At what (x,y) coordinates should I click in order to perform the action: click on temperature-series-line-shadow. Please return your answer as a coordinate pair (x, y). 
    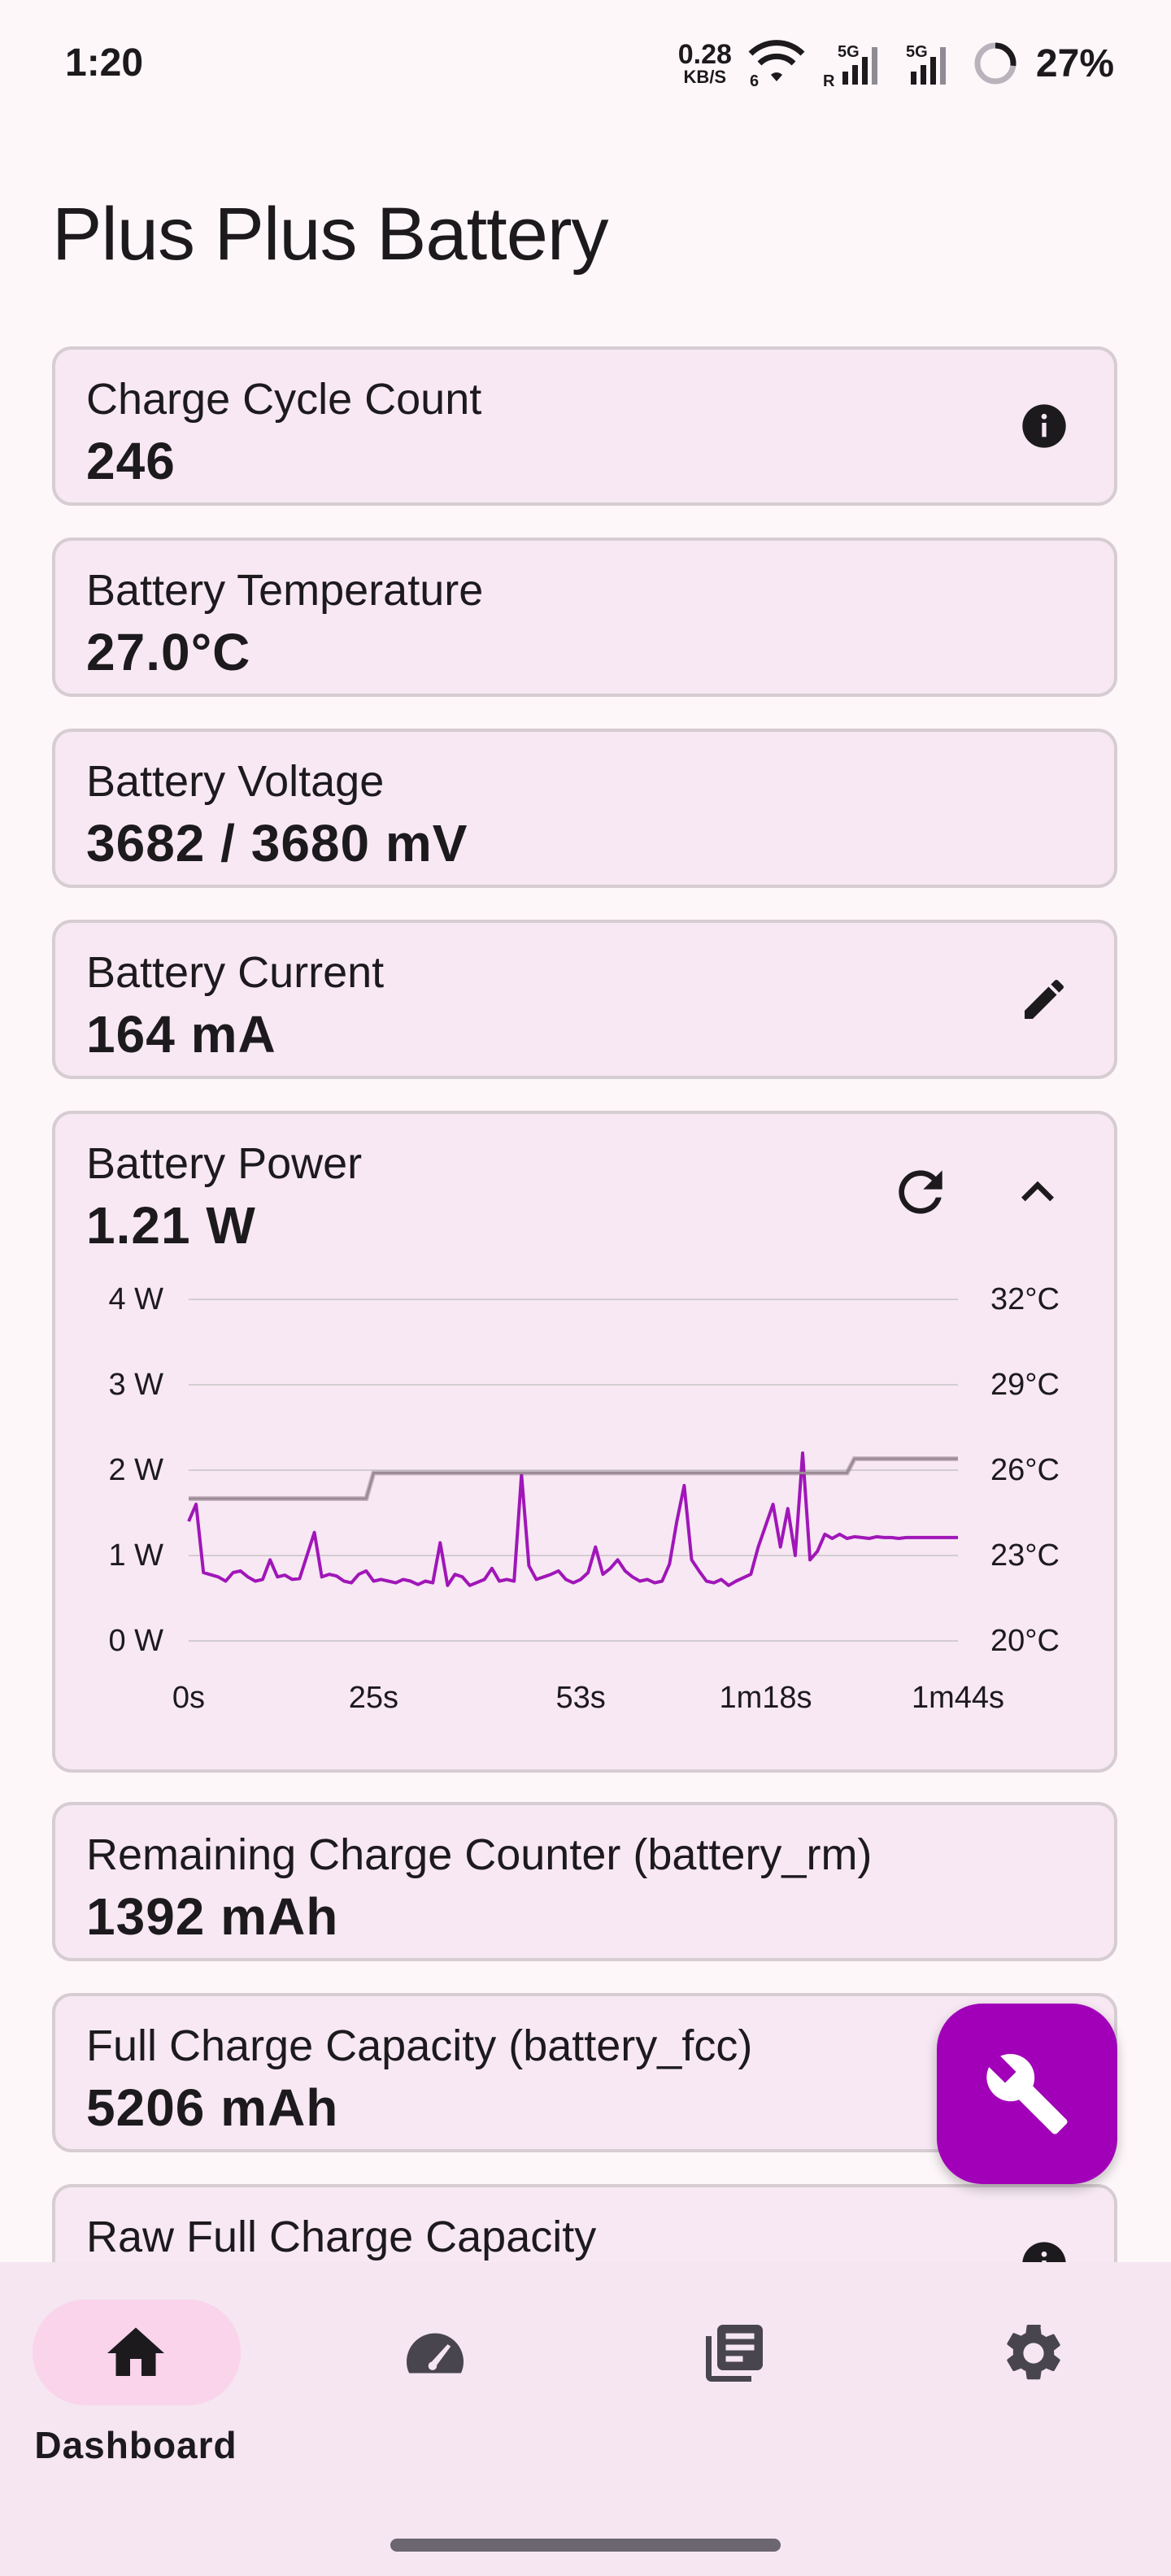
    Looking at the image, I should click on (574, 1479).